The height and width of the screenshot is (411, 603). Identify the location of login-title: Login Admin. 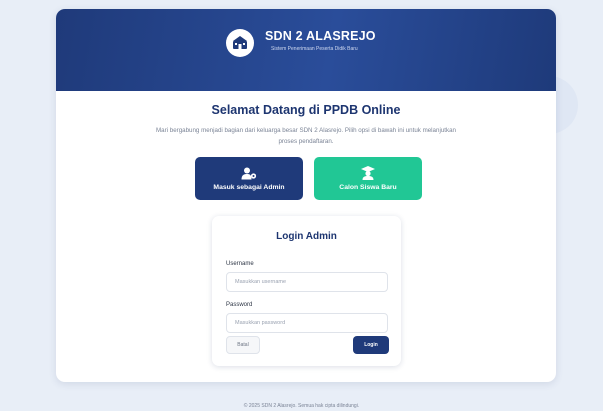
(306, 236).